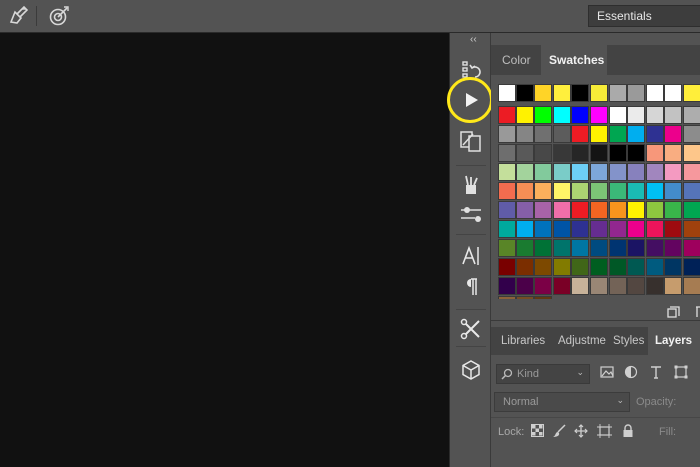 This screenshot has height=467, width=700. I want to click on lock-all-icon, so click(628, 433).